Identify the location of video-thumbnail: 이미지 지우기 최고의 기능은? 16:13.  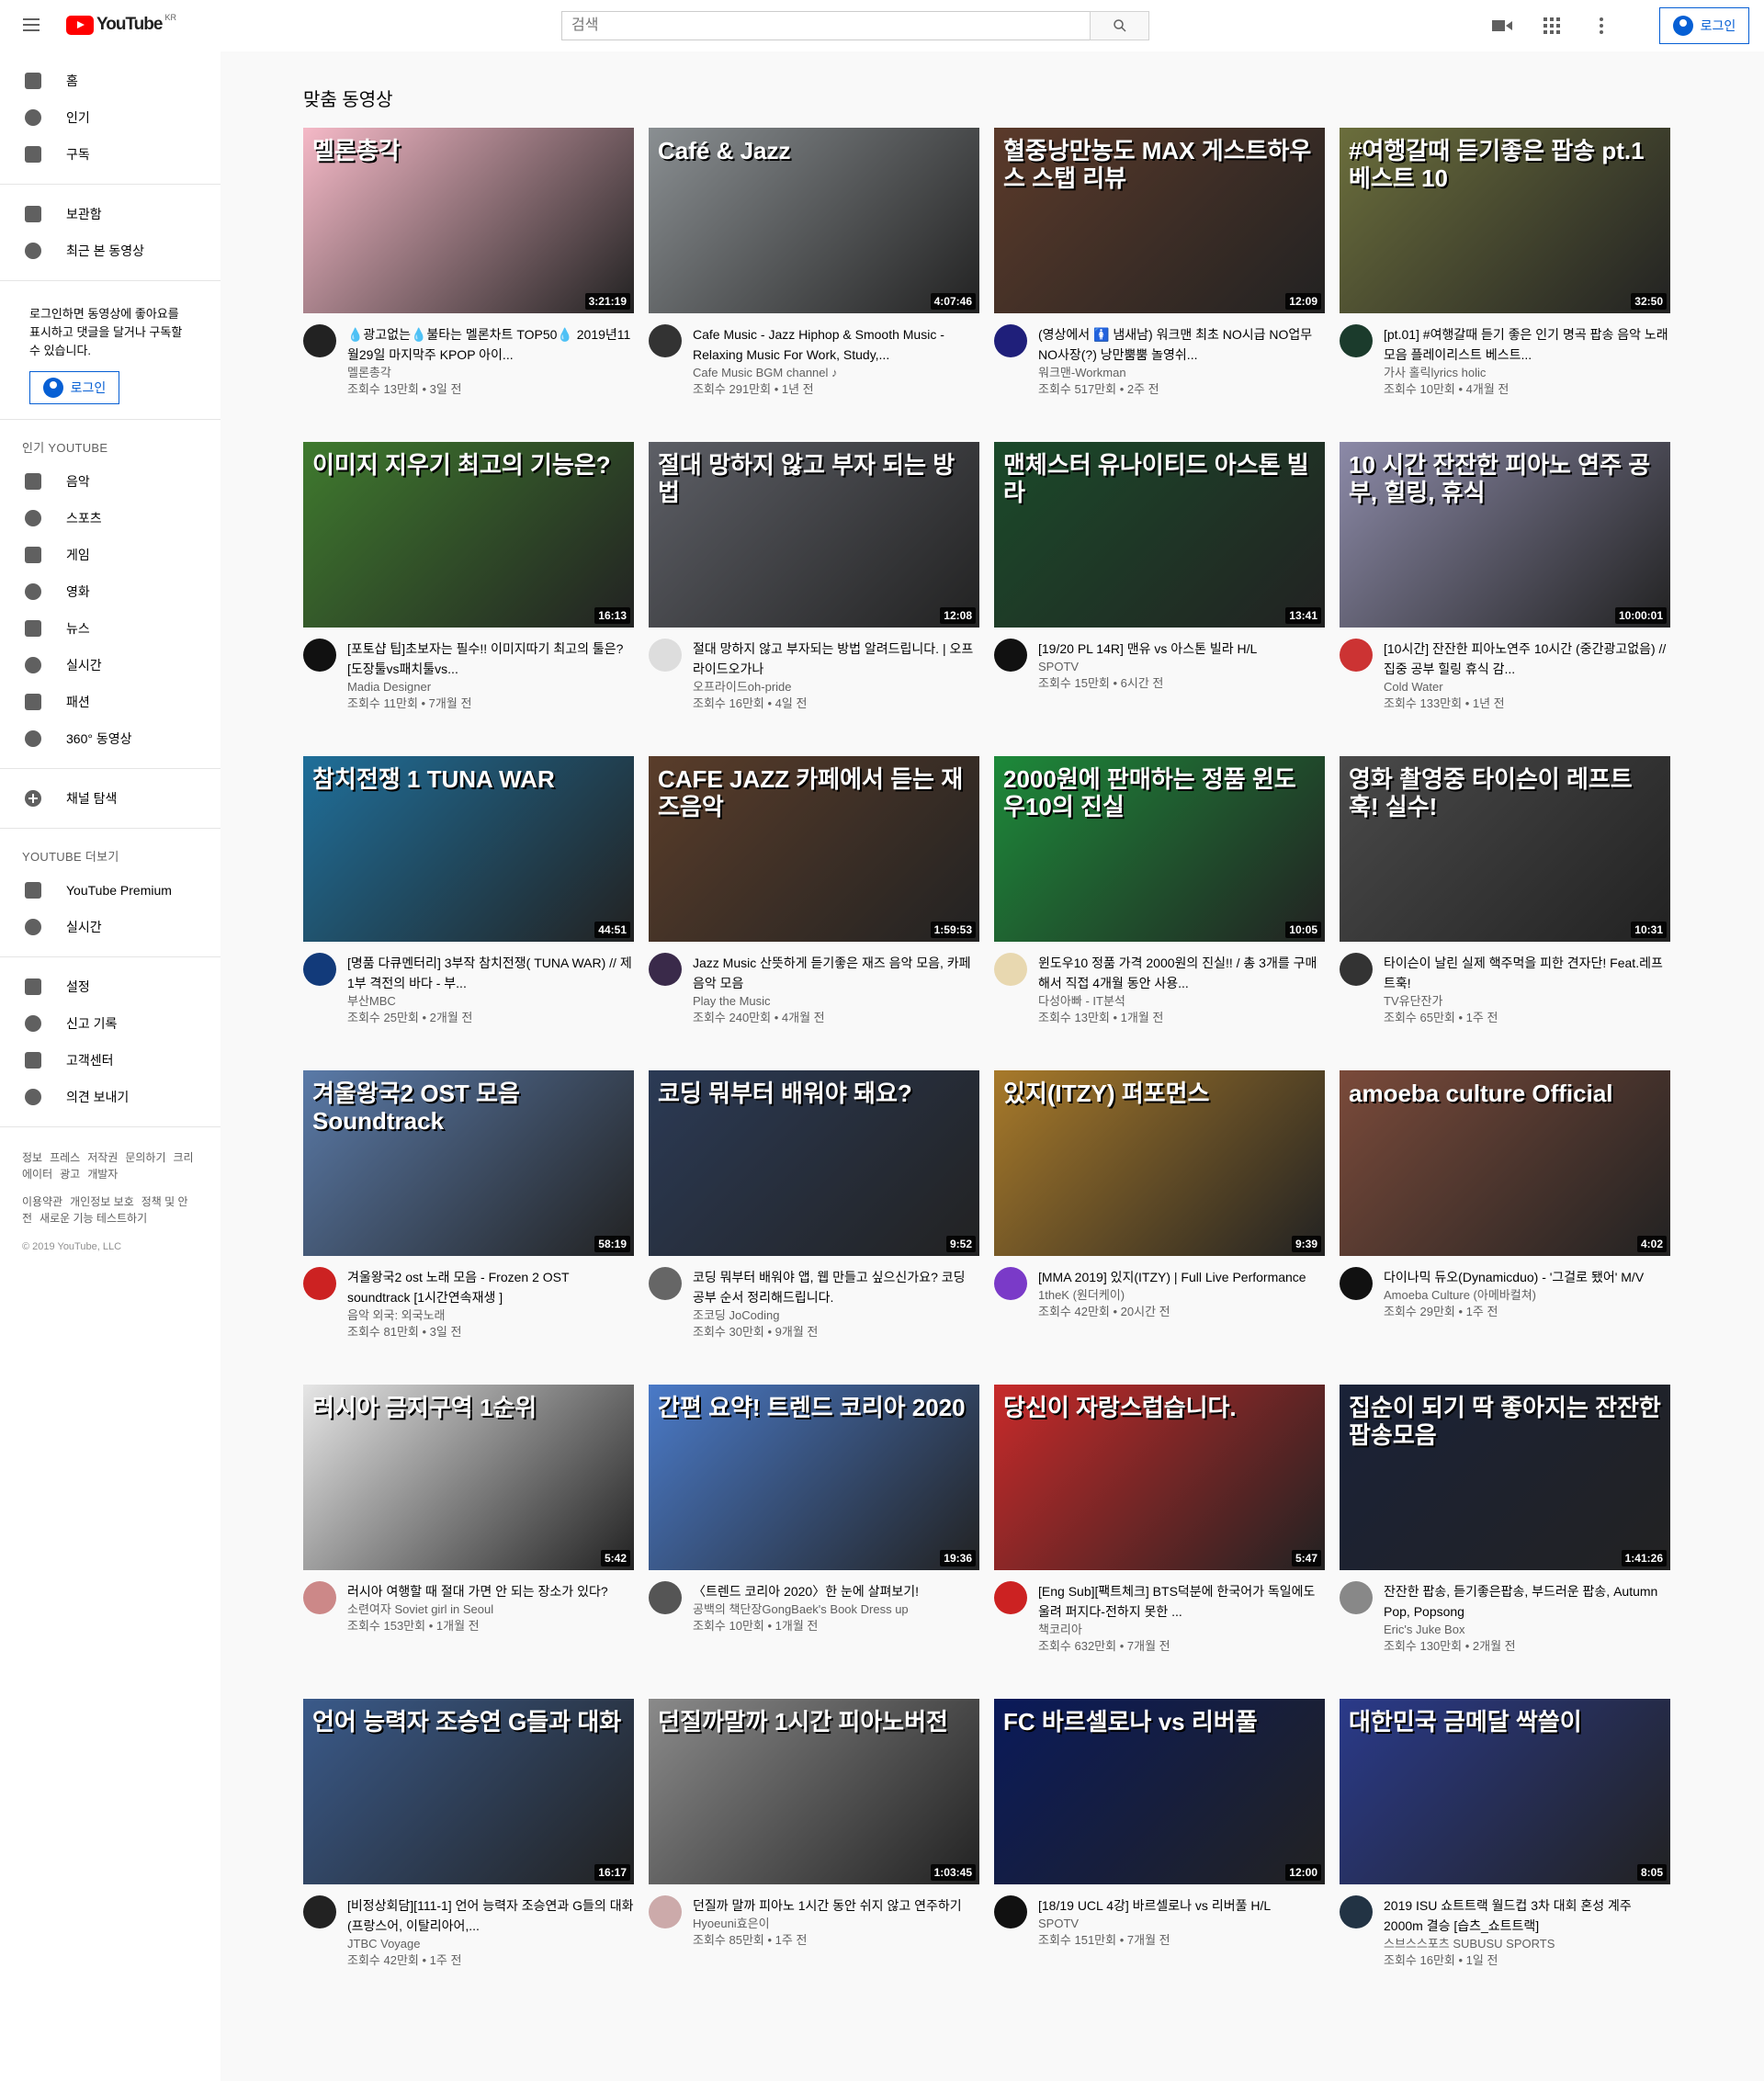
(469, 535).